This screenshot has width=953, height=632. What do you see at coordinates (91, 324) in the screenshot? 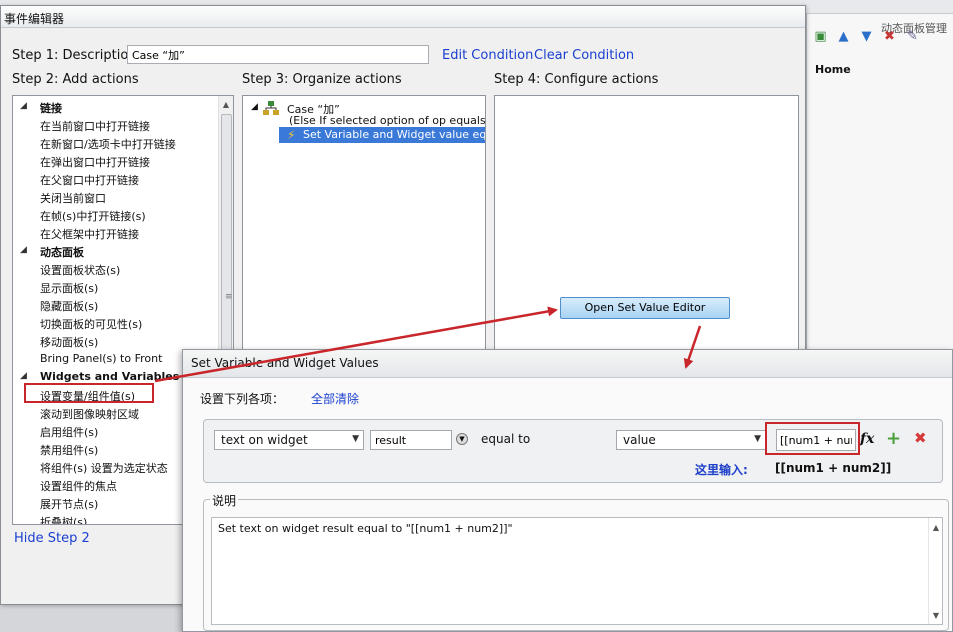
I see `tree-item: 切换面板的可见性(s)` at bounding box center [91, 324].